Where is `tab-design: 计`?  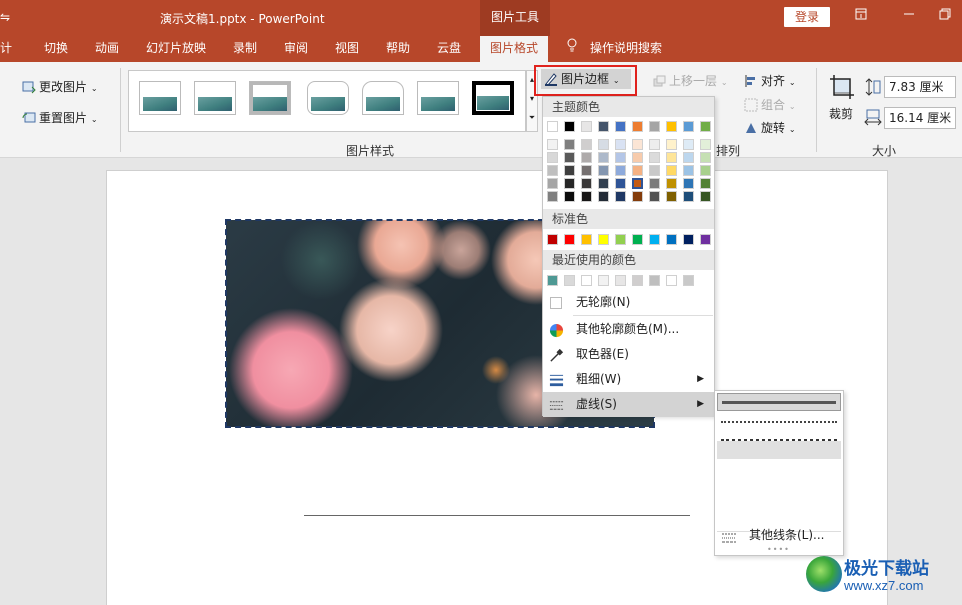 tab-design: 计 is located at coordinates (6, 49).